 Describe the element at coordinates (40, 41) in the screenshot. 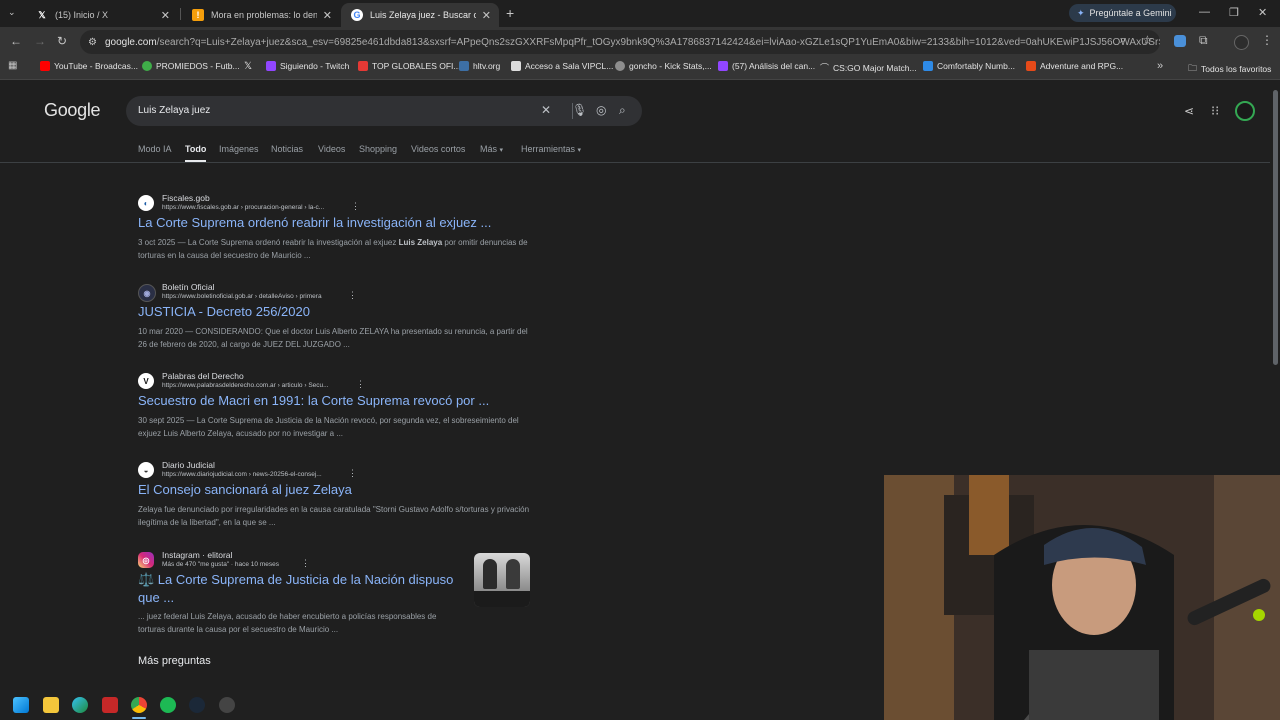

I see `forward-arrow-icon: →` at that location.